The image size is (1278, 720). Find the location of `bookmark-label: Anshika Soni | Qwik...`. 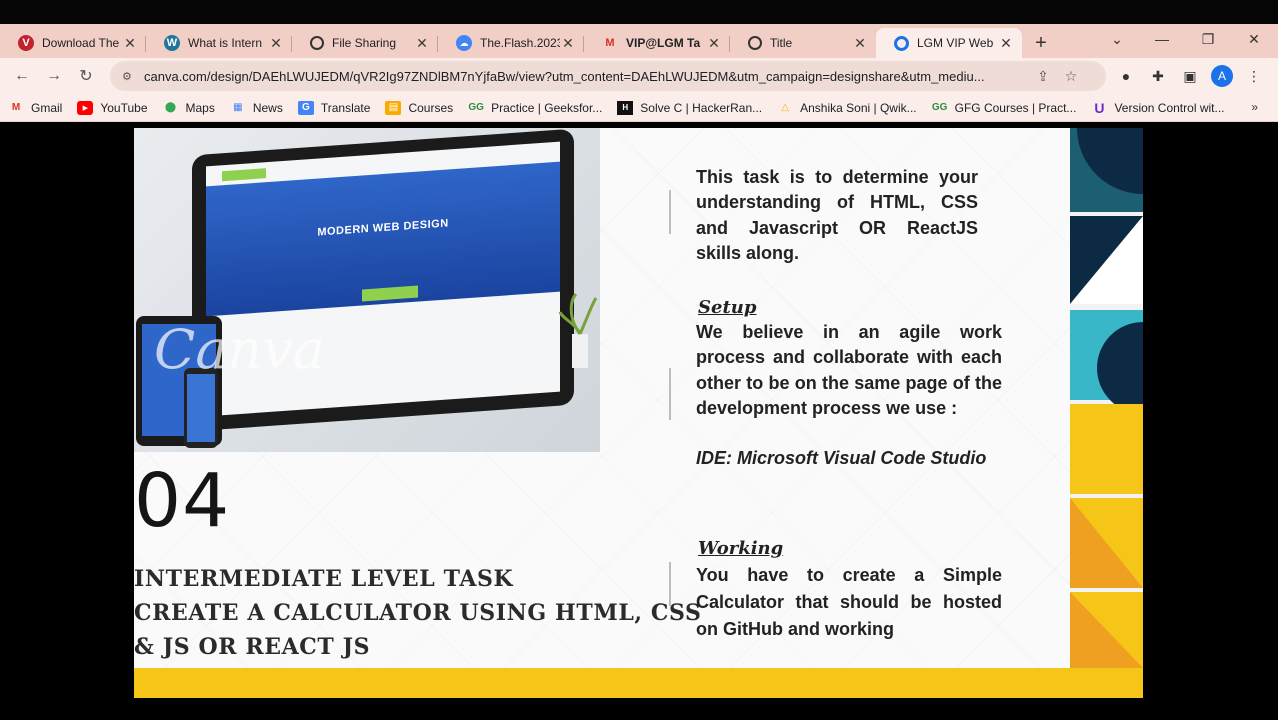

bookmark-label: Anshika Soni | Qwik... is located at coordinates (858, 107).